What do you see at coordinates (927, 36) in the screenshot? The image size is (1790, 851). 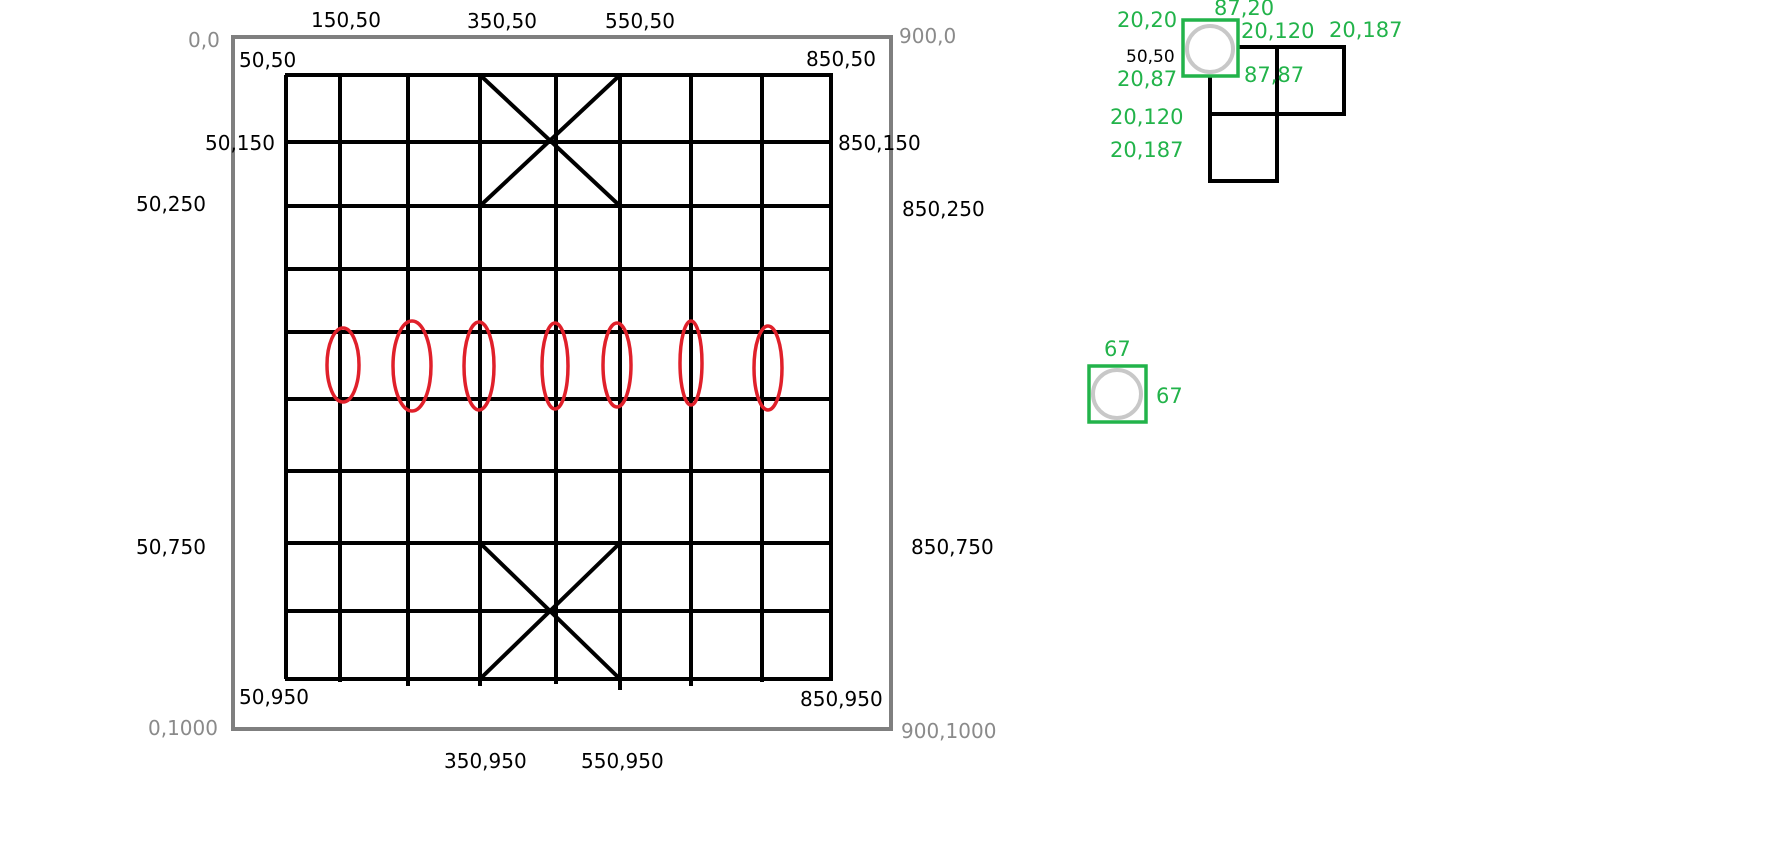 I see `corner-label-top-right: 900,0` at bounding box center [927, 36].